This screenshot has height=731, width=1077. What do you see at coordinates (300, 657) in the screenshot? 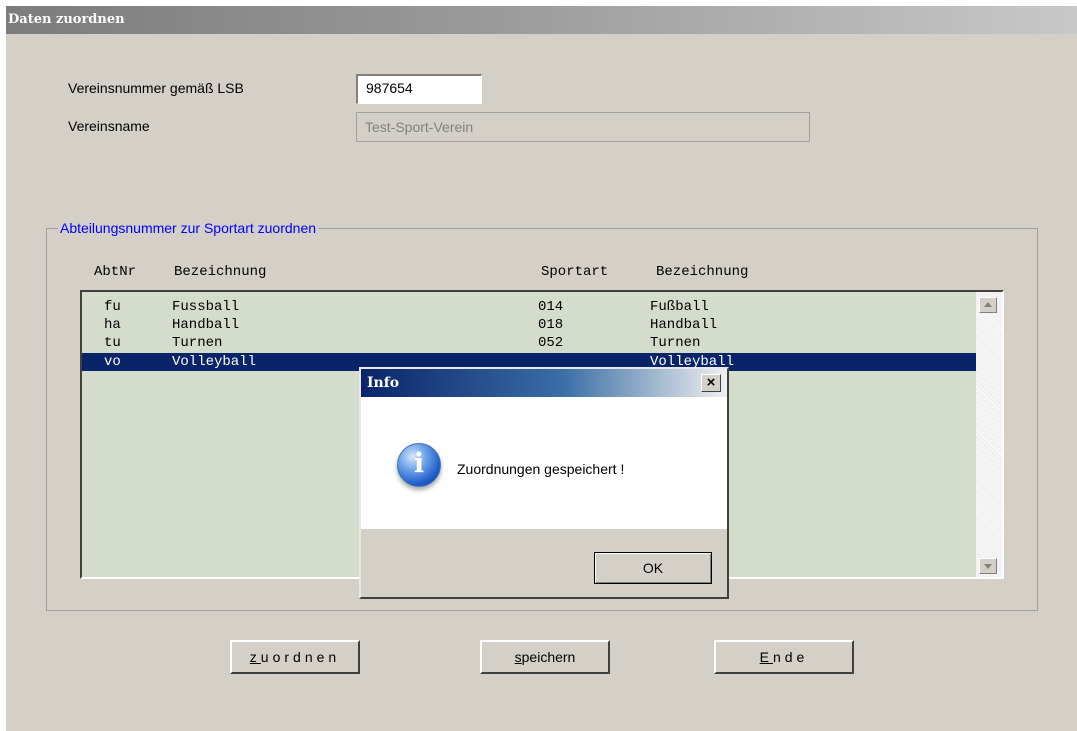
I see `zuordnen-label: uordnen` at bounding box center [300, 657].